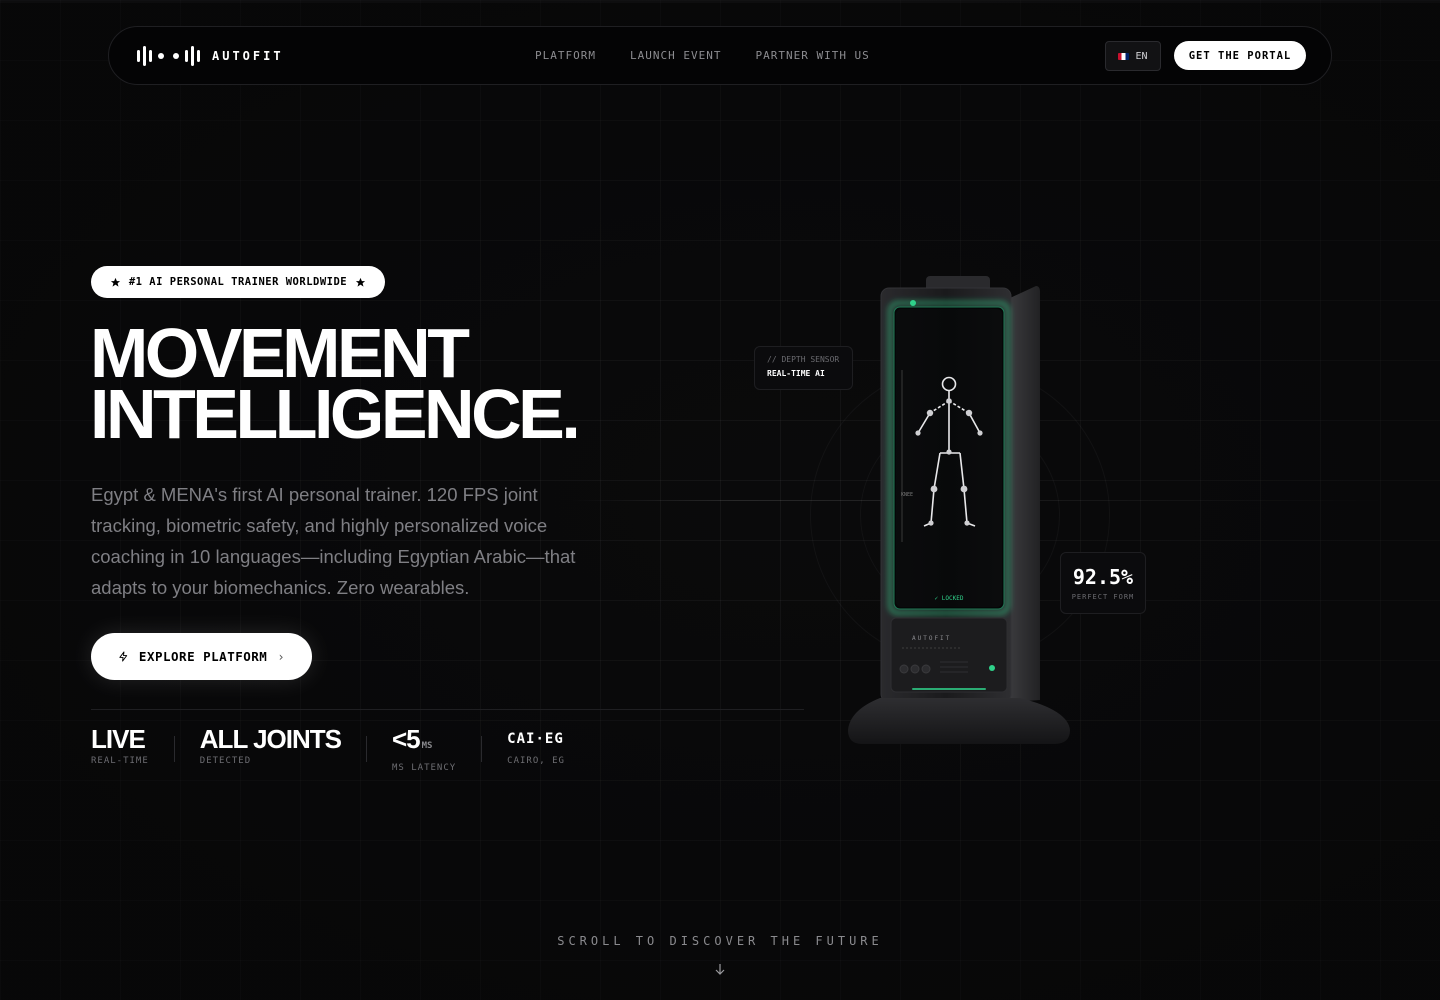 This screenshot has width=1440, height=1000. I want to click on knee-label: KNEE, so click(907, 495).